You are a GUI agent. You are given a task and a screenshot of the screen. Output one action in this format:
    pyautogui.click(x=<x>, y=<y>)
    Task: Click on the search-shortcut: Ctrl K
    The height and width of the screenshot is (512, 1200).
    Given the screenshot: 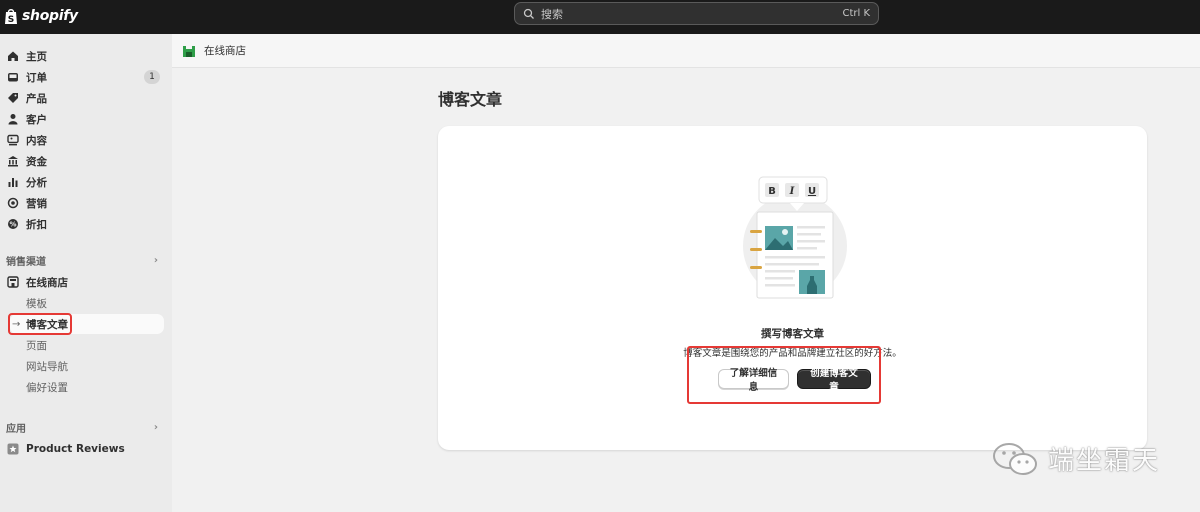 What is the action you would take?
    pyautogui.click(x=856, y=13)
    